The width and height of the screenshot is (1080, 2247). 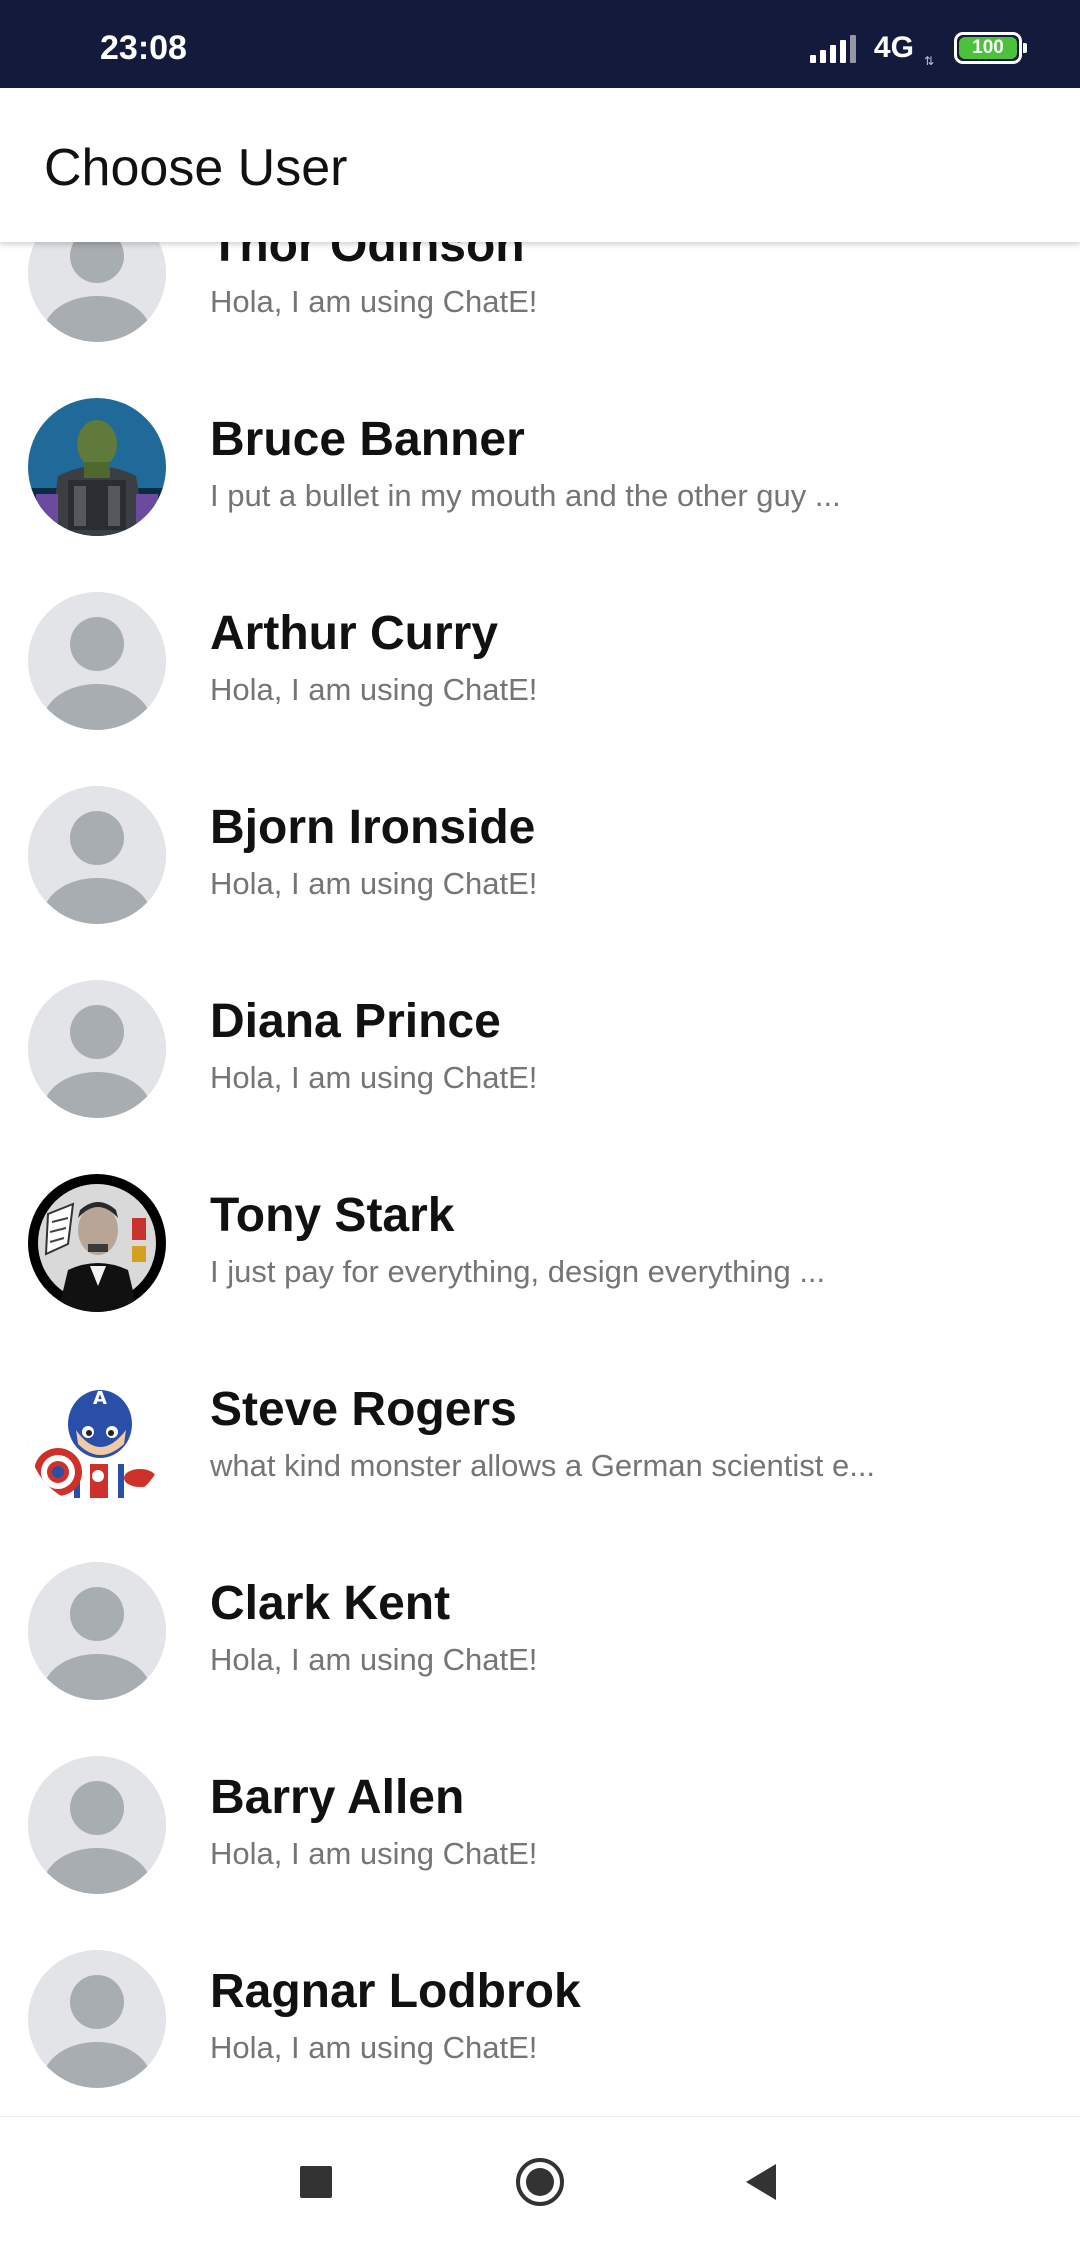 I want to click on user-row-diana-prince: Diana Prince Hola, I am using ChatE!, so click(x=540, y=1049).